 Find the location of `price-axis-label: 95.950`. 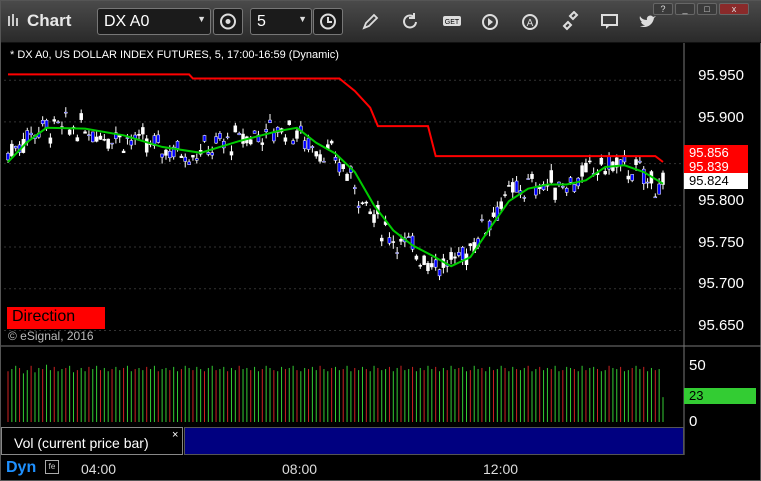

price-axis-label: 95.950 is located at coordinates (721, 75).